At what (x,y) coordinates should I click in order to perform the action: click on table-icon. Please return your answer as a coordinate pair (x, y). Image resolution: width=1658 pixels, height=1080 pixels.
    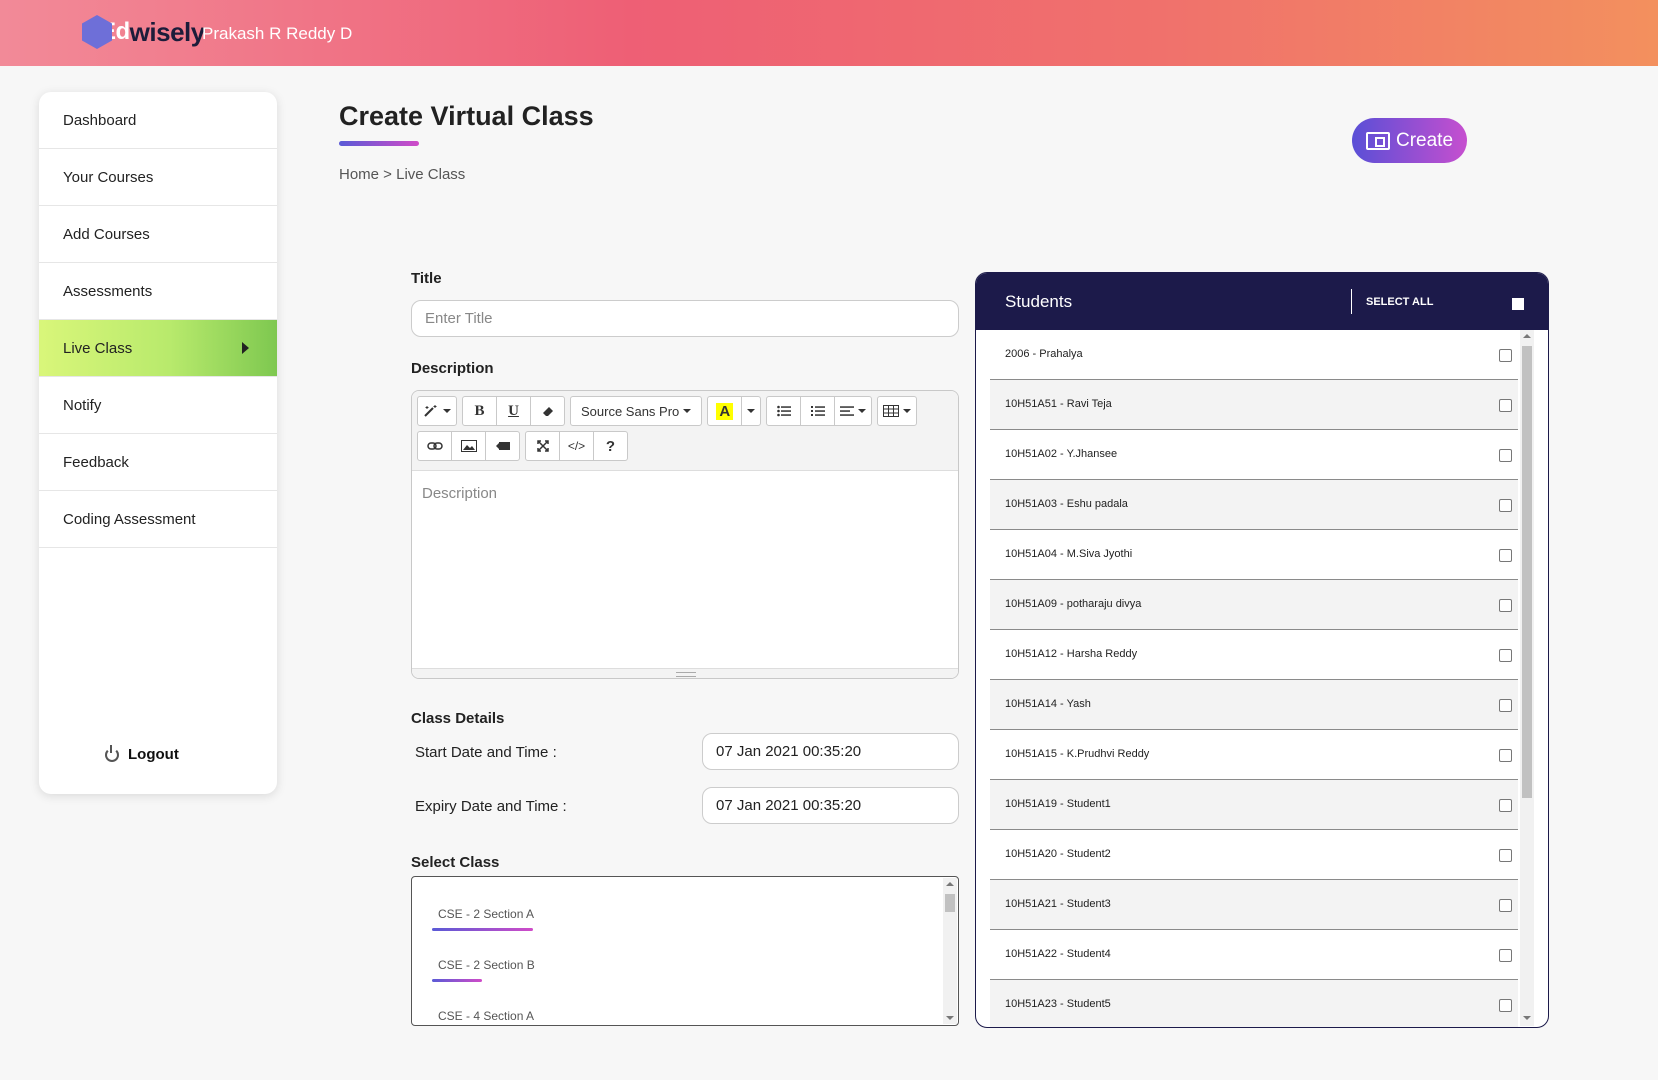
    Looking at the image, I should click on (897, 411).